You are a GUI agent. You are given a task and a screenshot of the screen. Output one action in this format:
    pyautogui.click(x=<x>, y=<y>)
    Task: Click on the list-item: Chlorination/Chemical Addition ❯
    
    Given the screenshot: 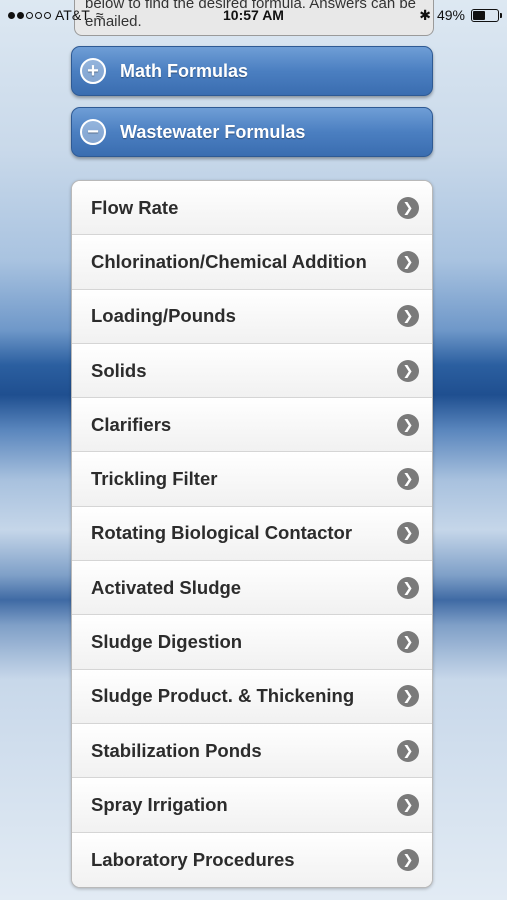 What is the action you would take?
    pyautogui.click(x=252, y=262)
    